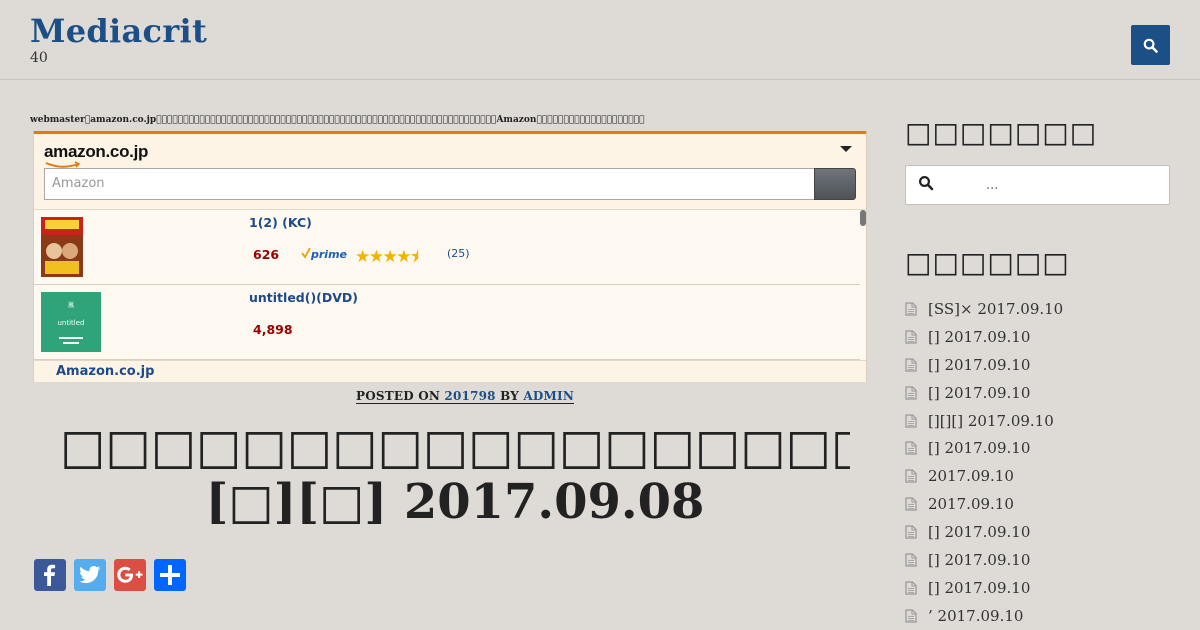  Describe the element at coordinates (329, 254) in the screenshot. I see `svg-text: prime` at that location.